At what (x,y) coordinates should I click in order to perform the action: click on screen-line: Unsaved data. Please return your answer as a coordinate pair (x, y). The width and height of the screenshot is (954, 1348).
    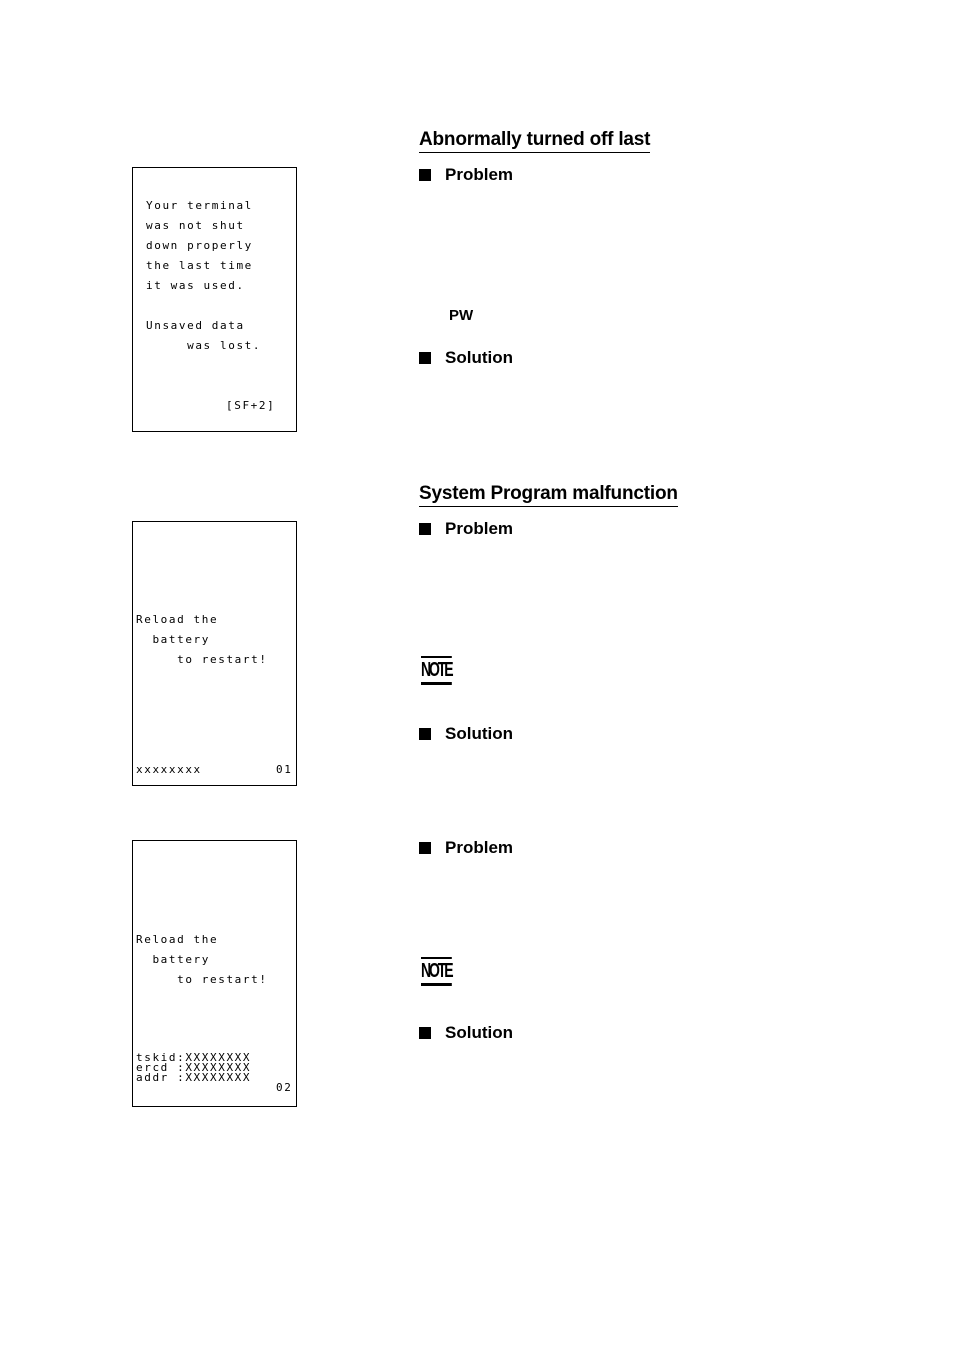
    Looking at the image, I should click on (195, 325).